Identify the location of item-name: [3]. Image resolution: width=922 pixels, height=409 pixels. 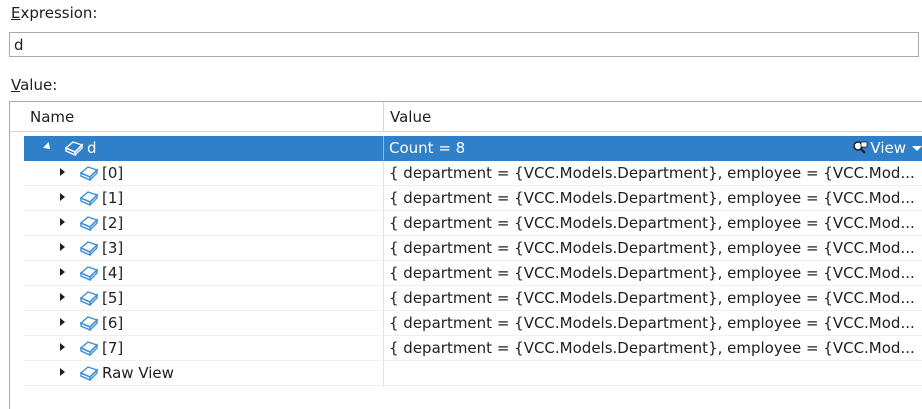
(113, 248).